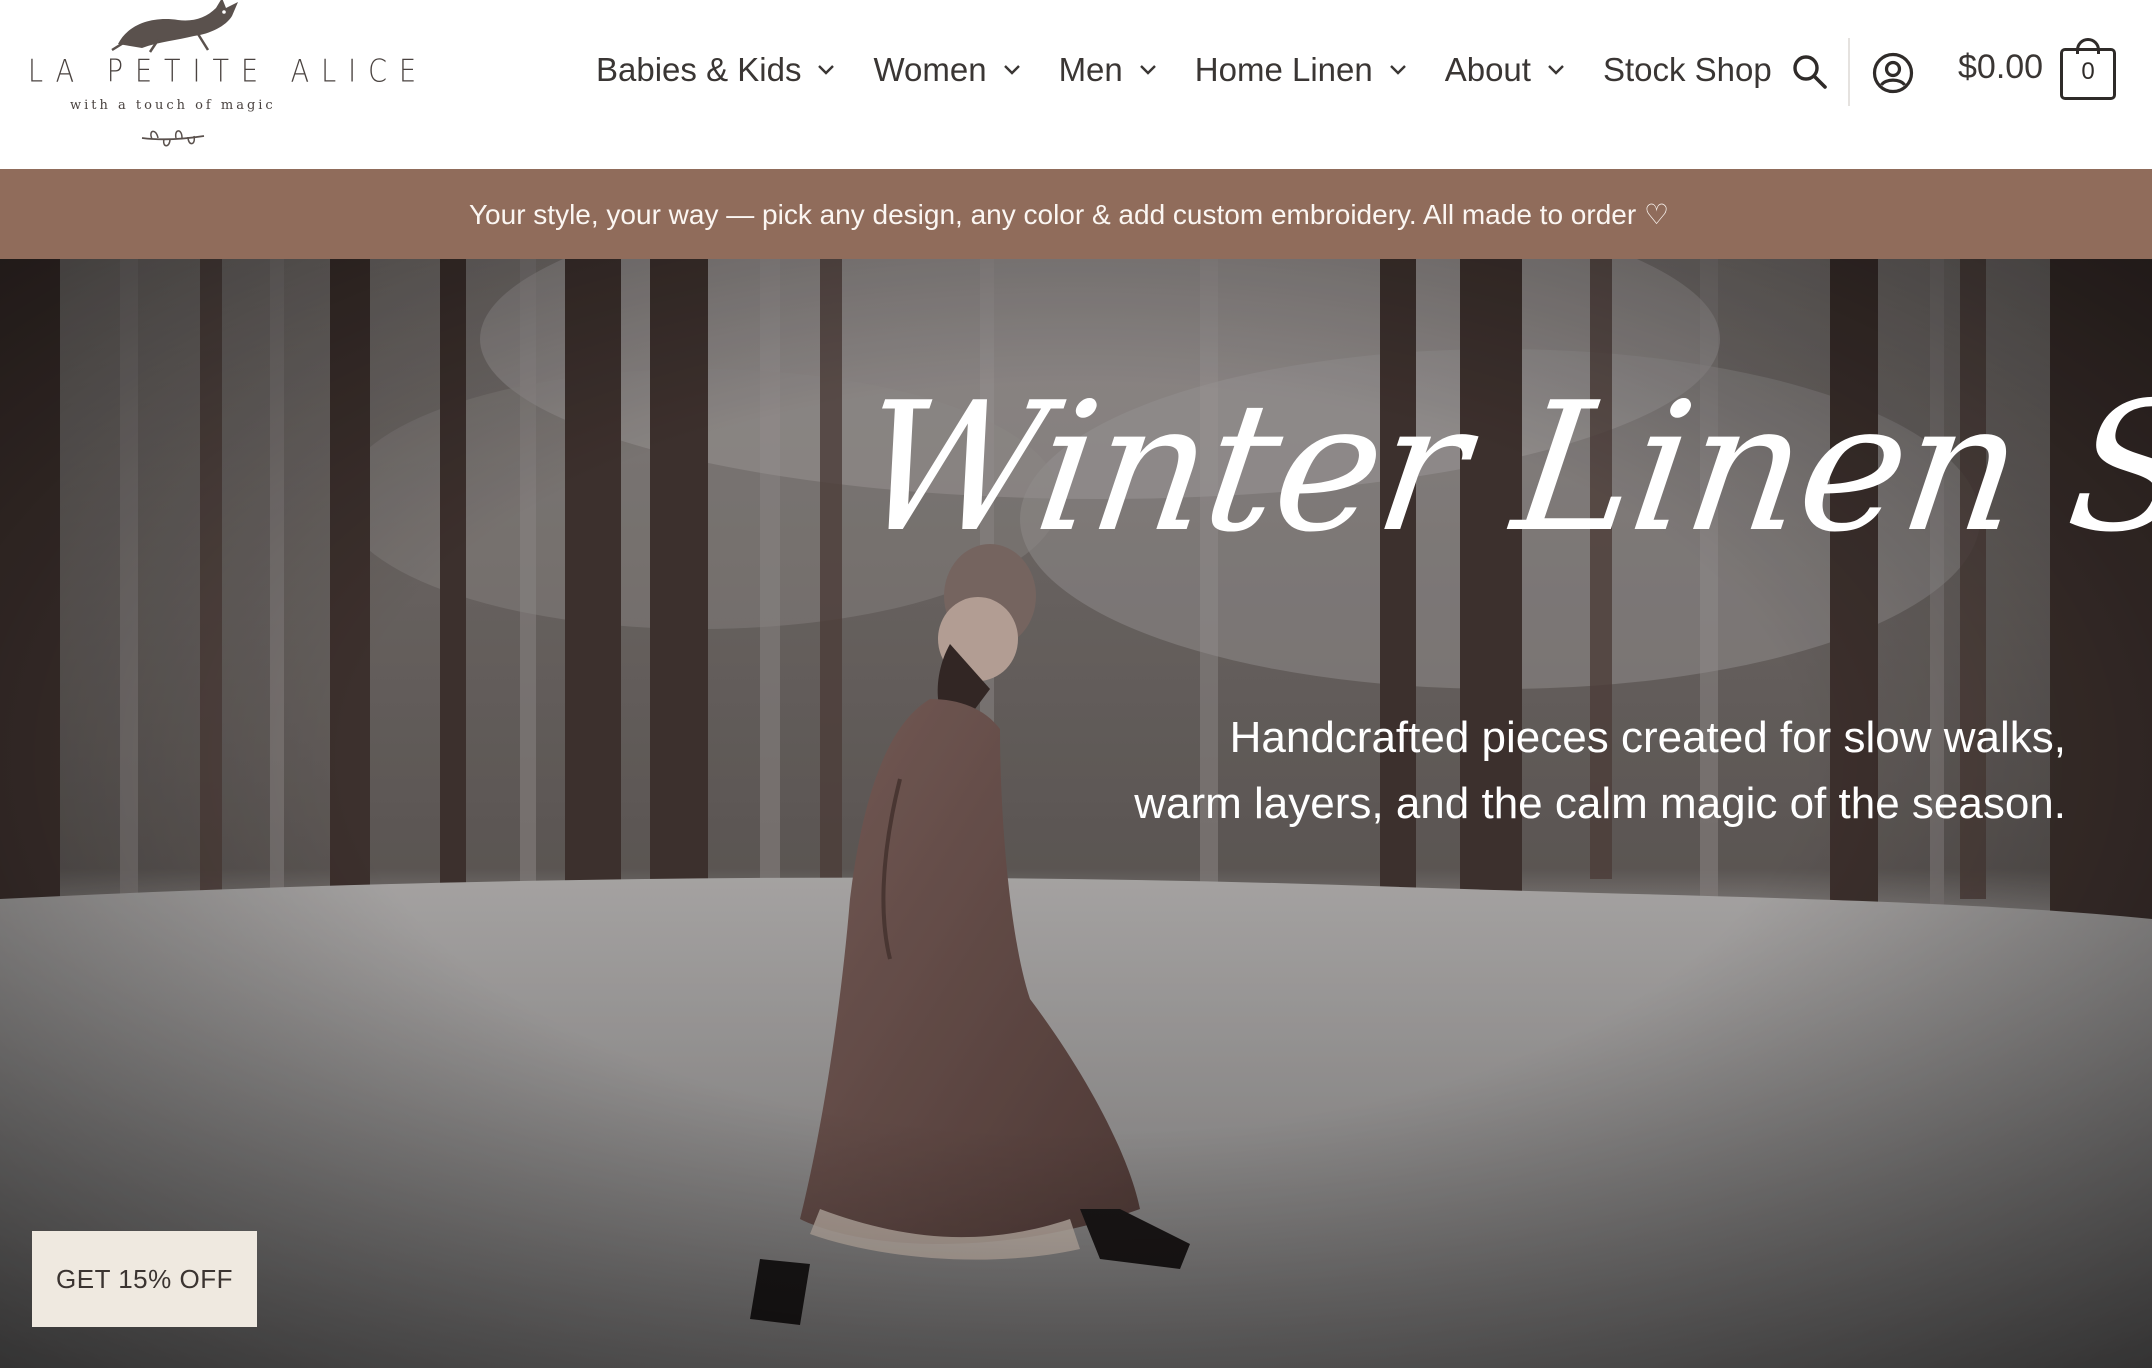 The height and width of the screenshot is (1368, 2152). I want to click on nav-item-about: About, so click(1505, 70).